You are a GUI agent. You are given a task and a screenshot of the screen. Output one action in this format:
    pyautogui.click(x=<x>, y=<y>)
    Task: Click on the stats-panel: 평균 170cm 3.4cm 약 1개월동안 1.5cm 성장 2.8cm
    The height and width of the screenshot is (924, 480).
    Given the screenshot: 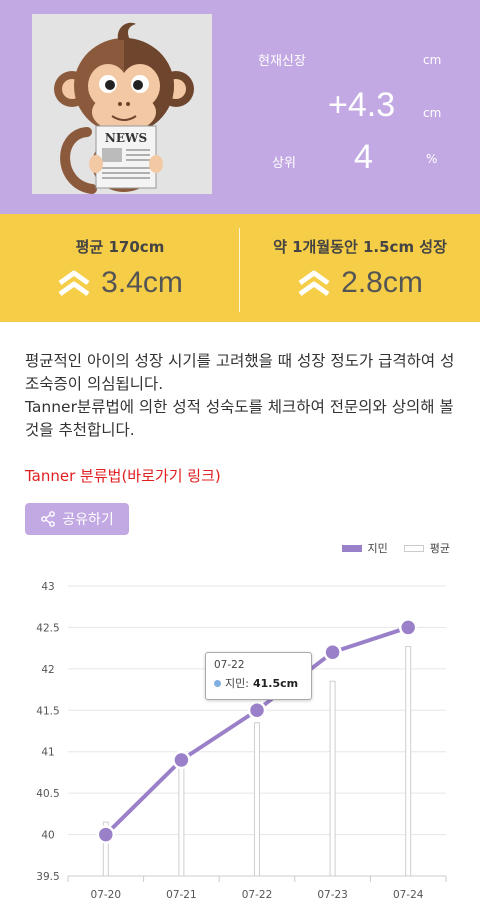 What is the action you would take?
    pyautogui.click(x=240, y=268)
    